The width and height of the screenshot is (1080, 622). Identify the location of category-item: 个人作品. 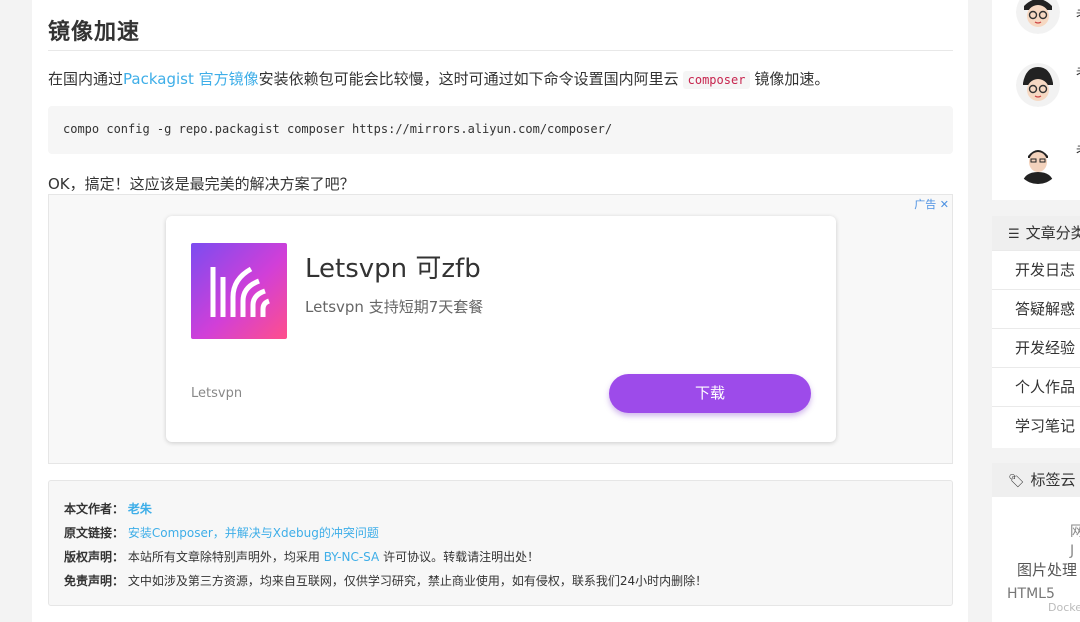
(1036, 386).